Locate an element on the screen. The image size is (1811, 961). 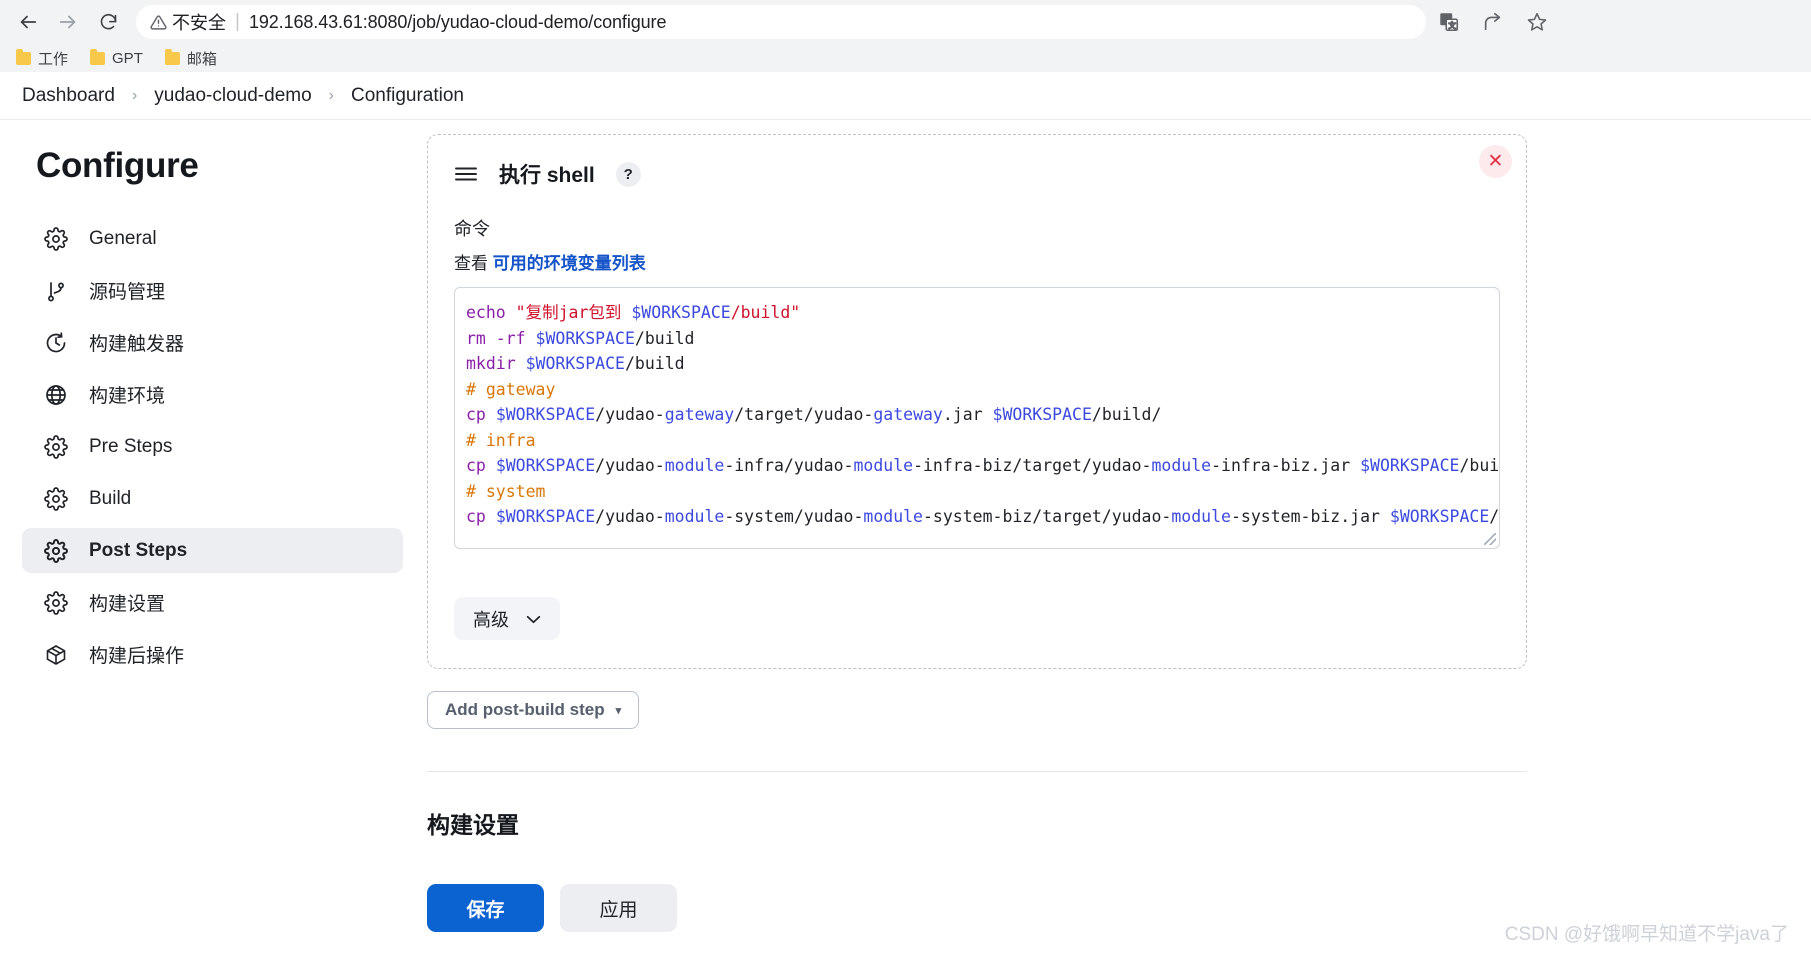
bookmark-star-icon is located at coordinates (1537, 22).